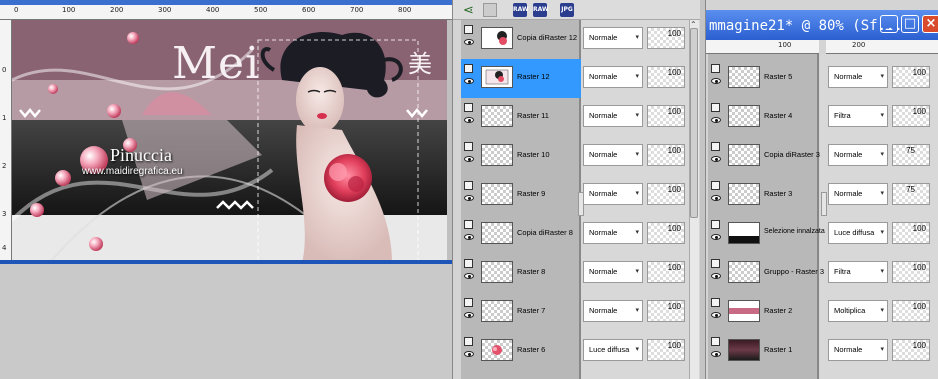 The height and width of the screenshot is (379, 938). I want to click on layer-row: Raster 3 Normale 75, so click(823, 195).